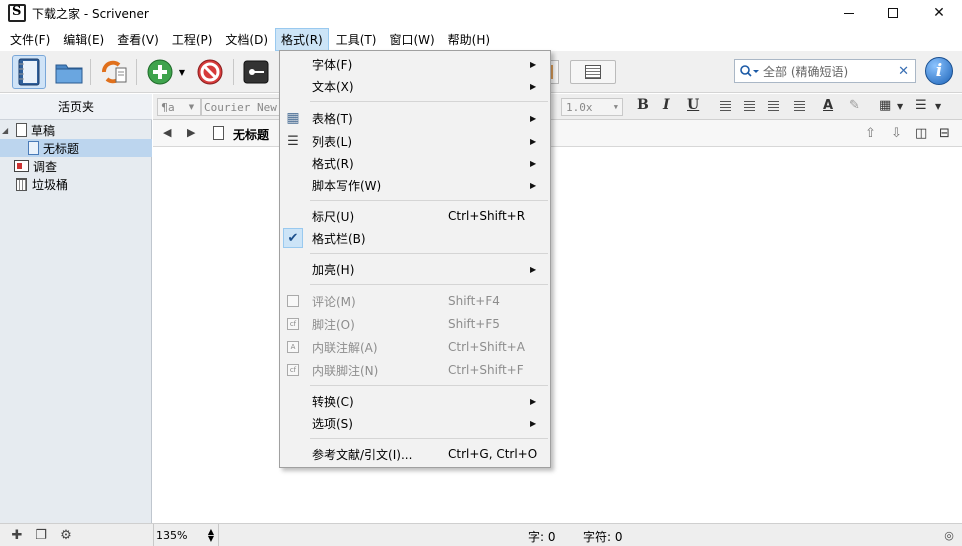 This screenshot has height=546, width=962. Describe the element at coordinates (749, 106) in the screenshot. I see `align-center-icon` at that location.